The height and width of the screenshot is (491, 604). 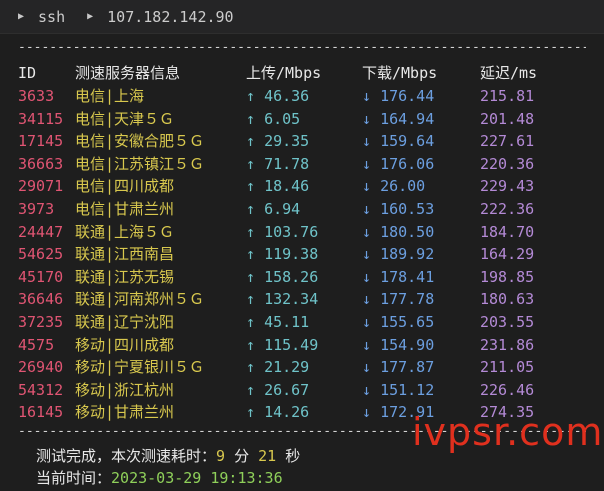 What do you see at coordinates (277, 390) in the screenshot?
I see `upload-value: ↑ 26.67` at bounding box center [277, 390].